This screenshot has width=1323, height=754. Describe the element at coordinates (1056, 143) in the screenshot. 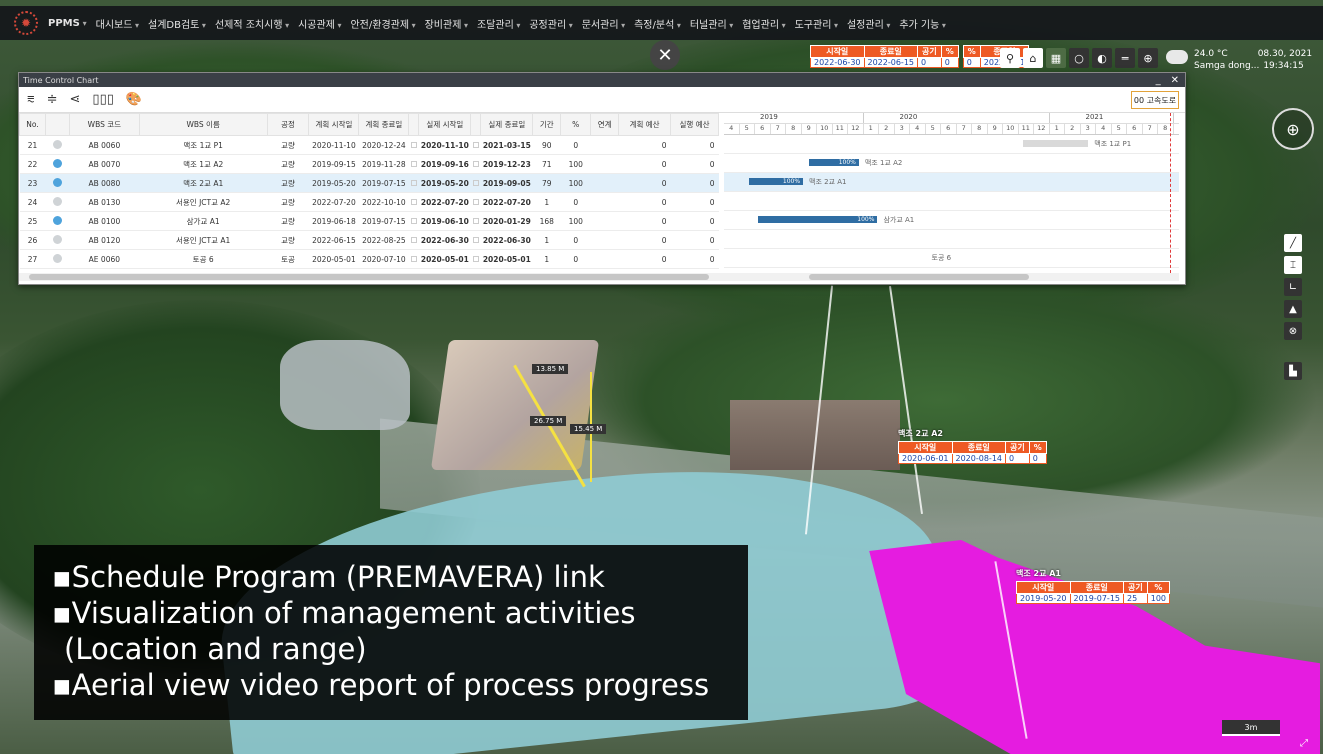

I see `gantt-bar` at that location.